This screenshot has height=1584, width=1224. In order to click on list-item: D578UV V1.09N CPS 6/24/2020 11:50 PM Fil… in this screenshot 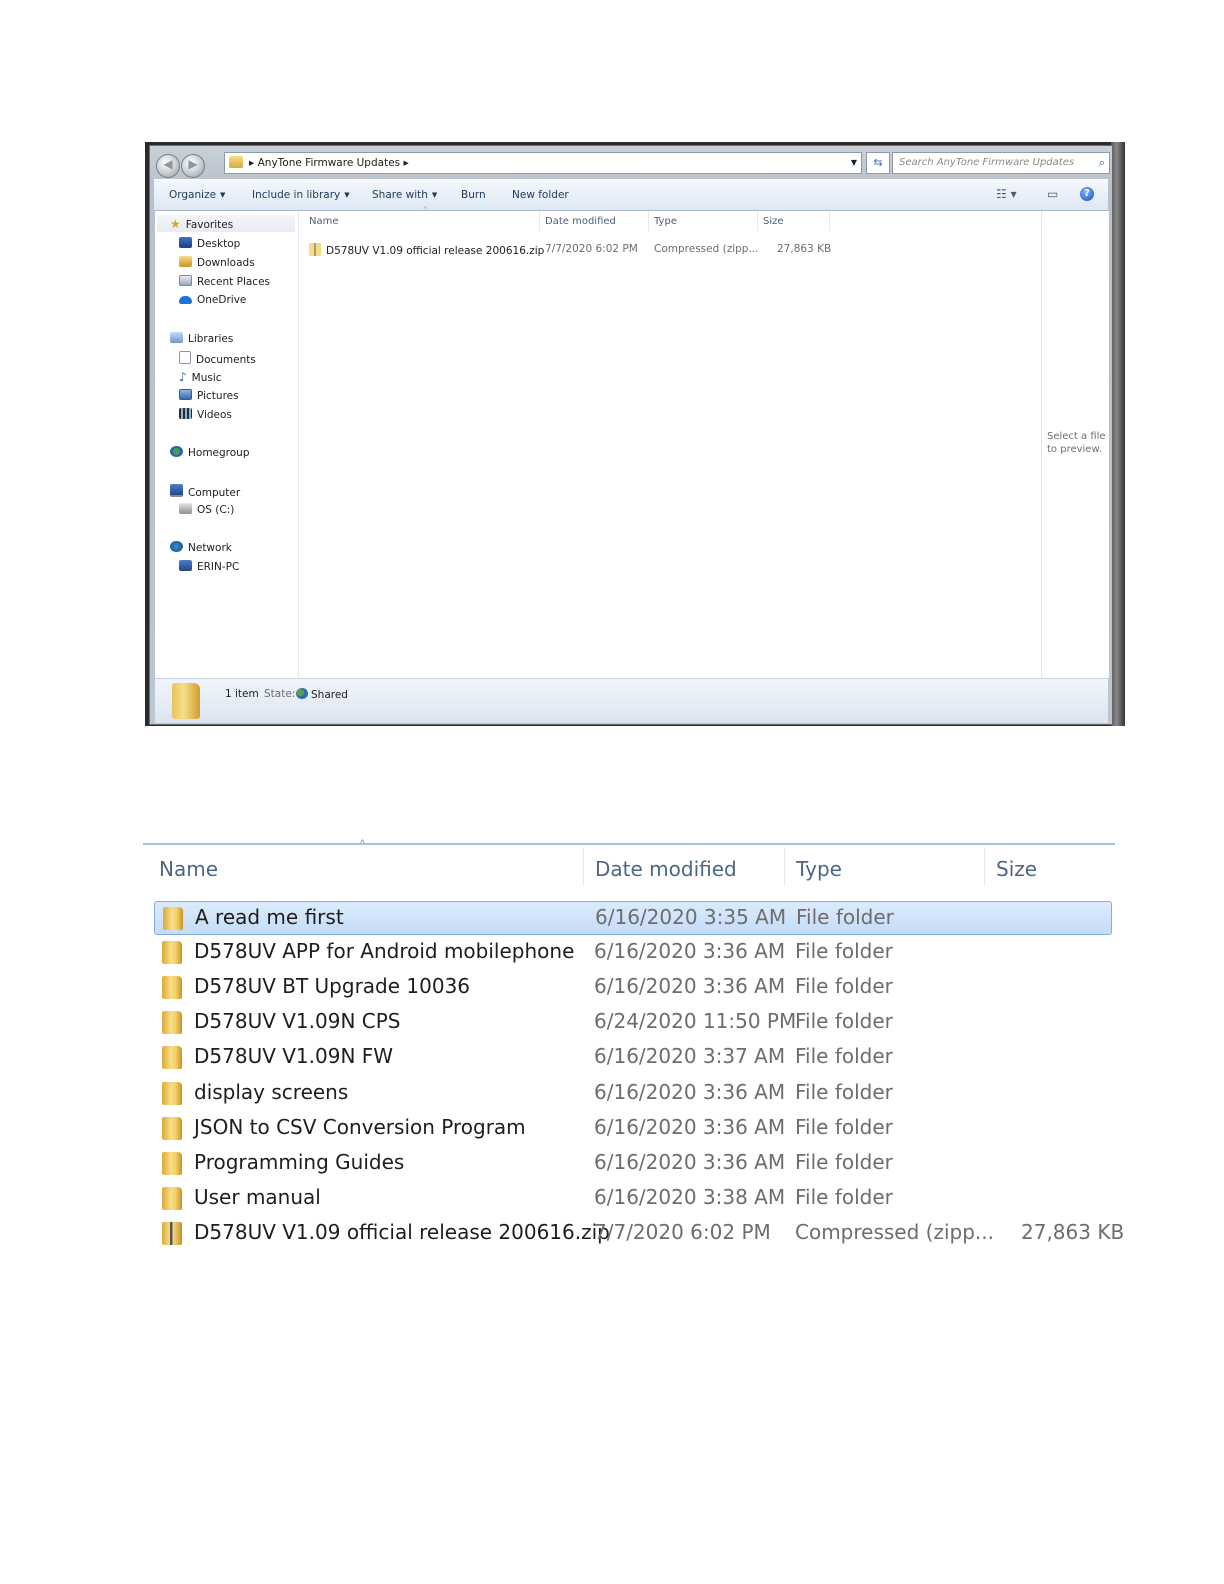, I will do `click(633, 1023)`.